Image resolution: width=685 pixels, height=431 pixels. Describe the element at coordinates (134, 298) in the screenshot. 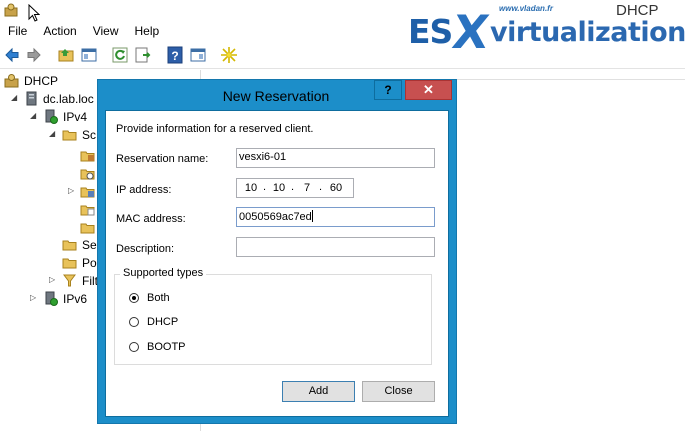

I see `radio-both` at that location.